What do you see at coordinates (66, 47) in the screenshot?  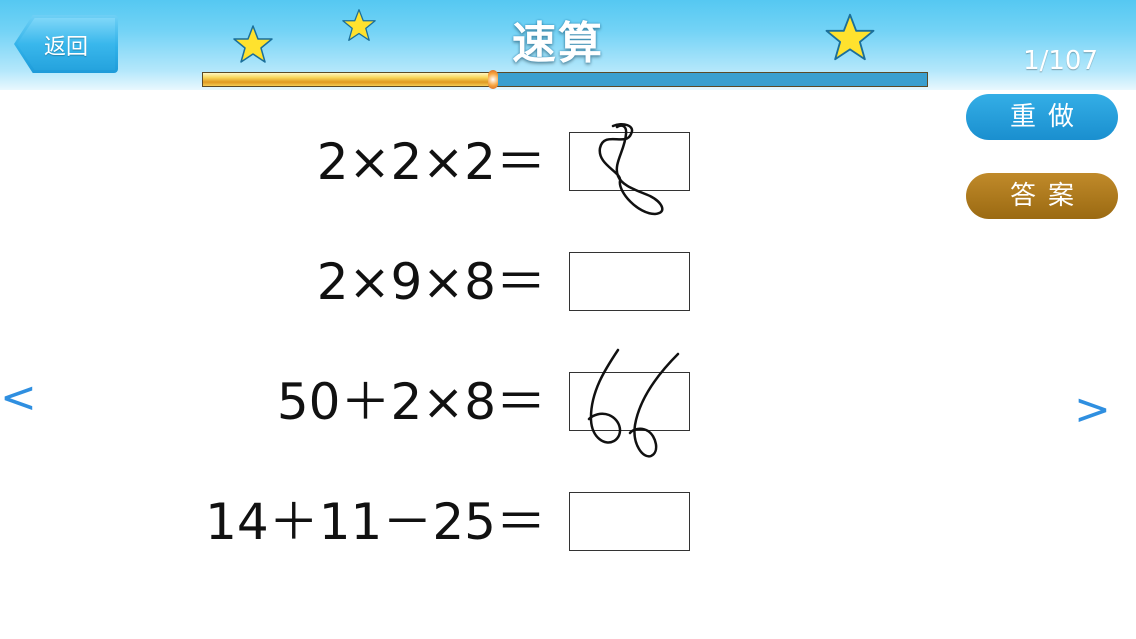 I see `back-button-label: 返回` at bounding box center [66, 47].